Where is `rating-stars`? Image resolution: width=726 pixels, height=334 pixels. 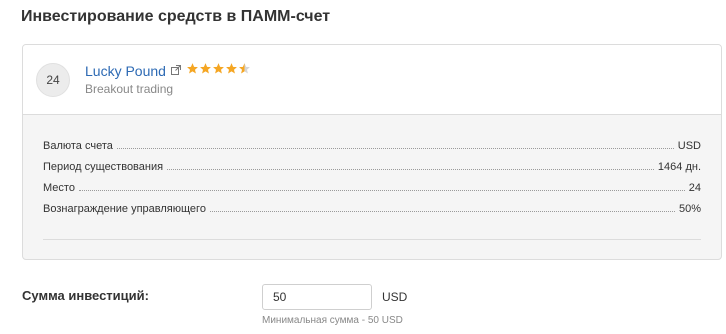
rating-stars is located at coordinates (218, 68).